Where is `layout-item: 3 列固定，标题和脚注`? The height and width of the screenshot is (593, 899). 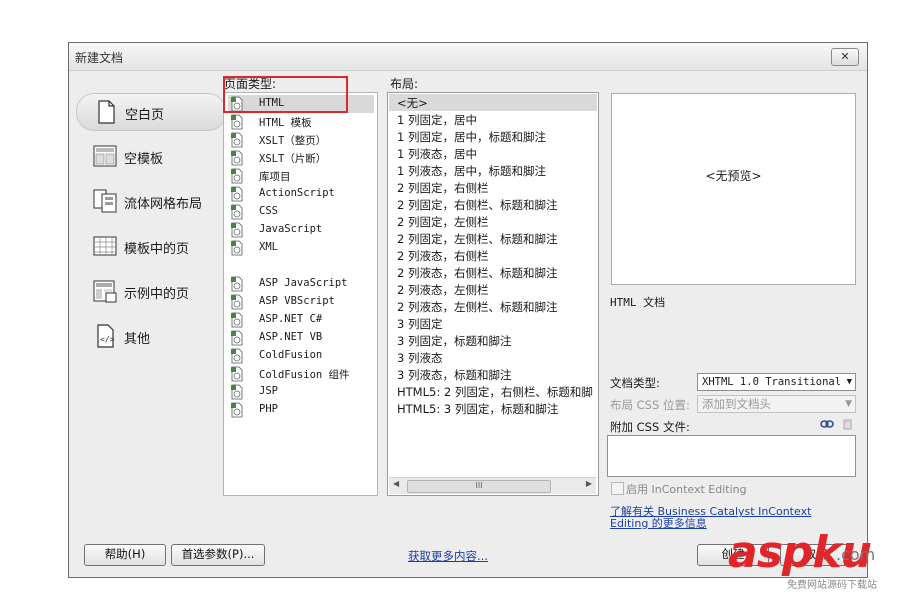 layout-item: 3 列固定，标题和脚注 is located at coordinates (493, 340).